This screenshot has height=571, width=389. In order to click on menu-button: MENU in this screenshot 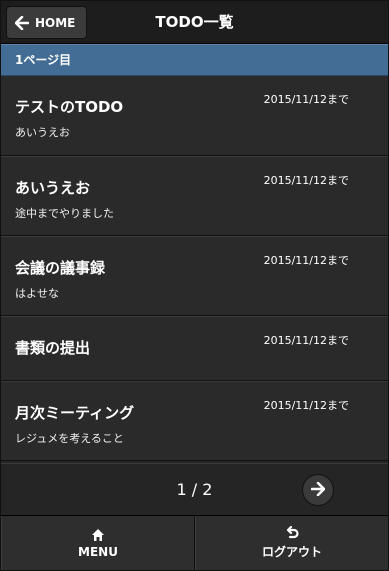, I will do `click(98, 543)`.